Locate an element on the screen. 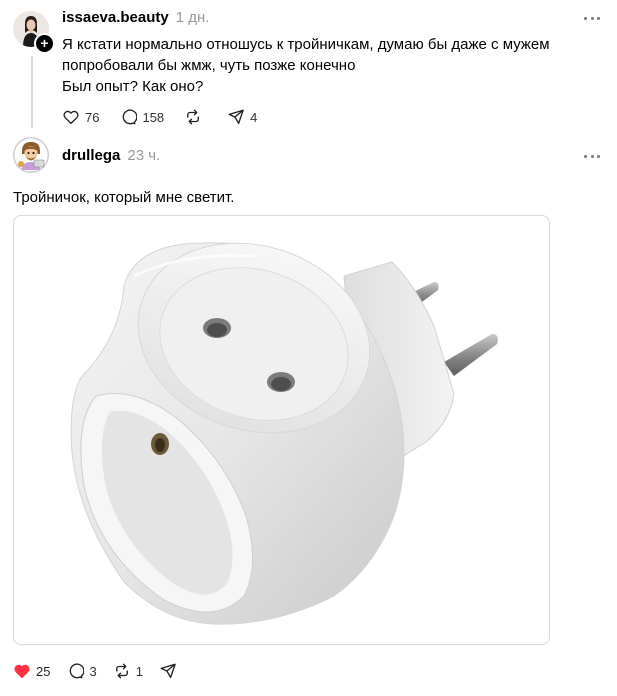  post-text-line: попробовали бы жмж, чуть позже конечно is located at coordinates (209, 65).